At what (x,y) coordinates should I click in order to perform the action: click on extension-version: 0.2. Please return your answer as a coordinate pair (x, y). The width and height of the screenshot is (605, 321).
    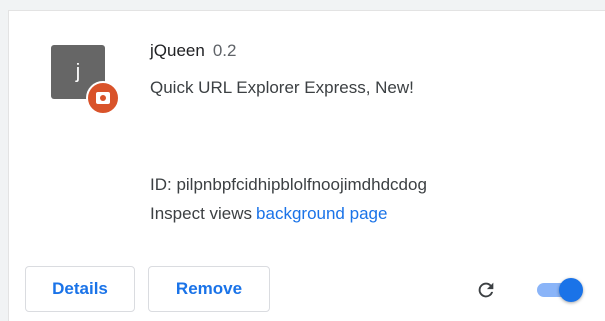
    Looking at the image, I should click on (224, 50).